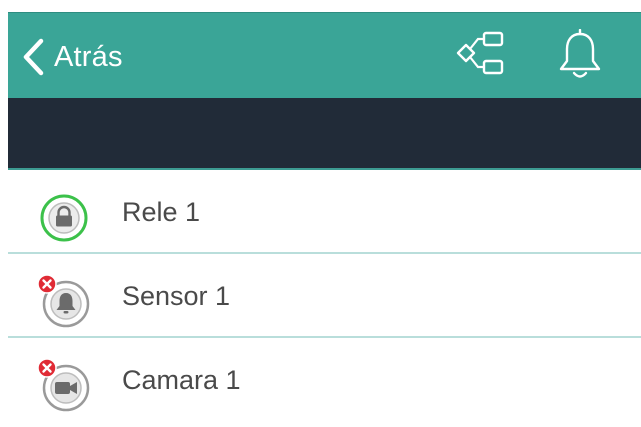  I want to click on chevron-left-icon, so click(33, 57).